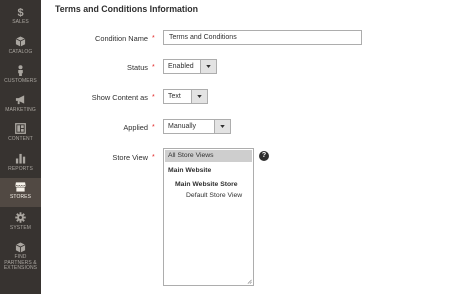  Describe the element at coordinates (20, 47) in the screenshot. I see `nav-item-catalog: CATALOG` at that location.